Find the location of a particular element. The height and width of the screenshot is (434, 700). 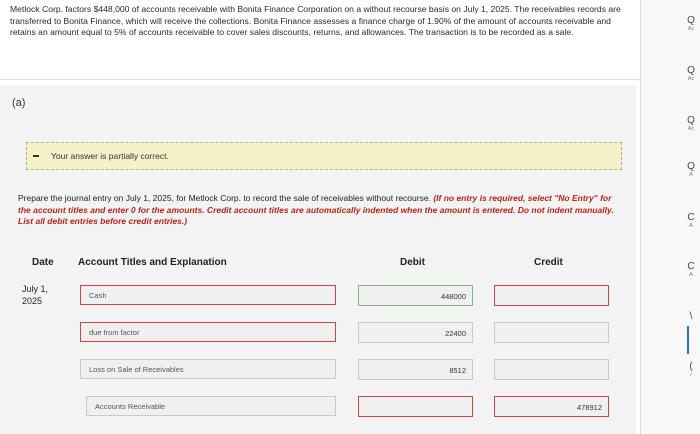

entry-date: July 1, 2025 is located at coordinates (35, 295).